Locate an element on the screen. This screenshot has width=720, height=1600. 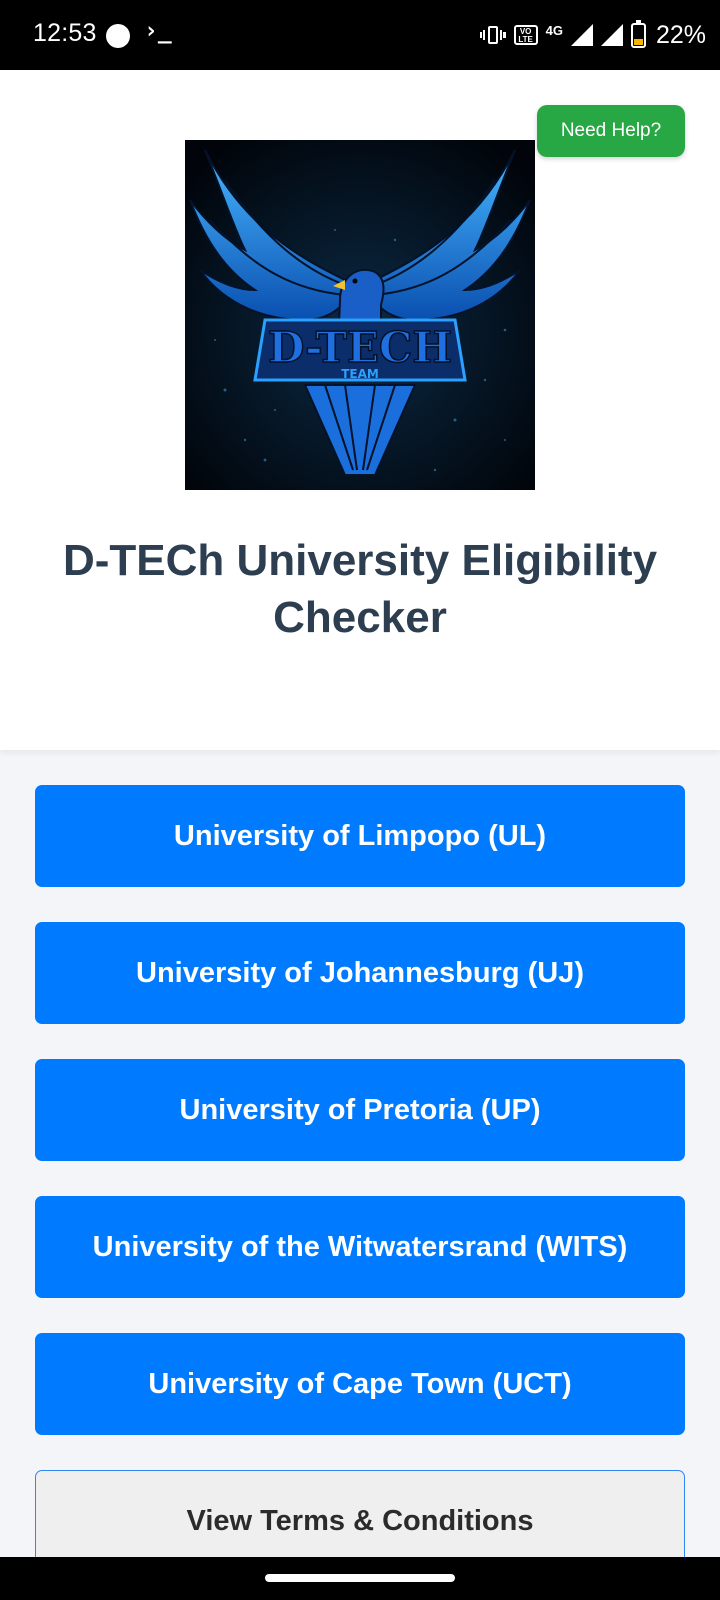
university-button-uct: University of Cape Town (UCT) is located at coordinates (360, 1384).